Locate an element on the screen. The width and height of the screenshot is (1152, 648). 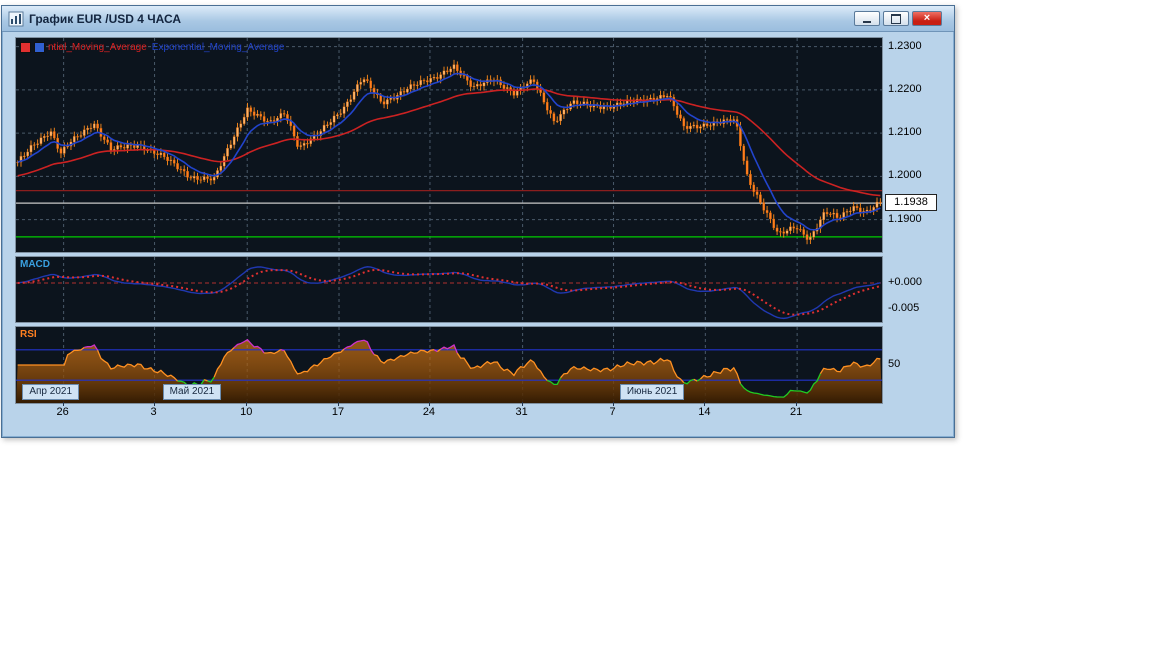
window-title: График EUR /USD 4 ЧАСА is located at coordinates (105, 18).